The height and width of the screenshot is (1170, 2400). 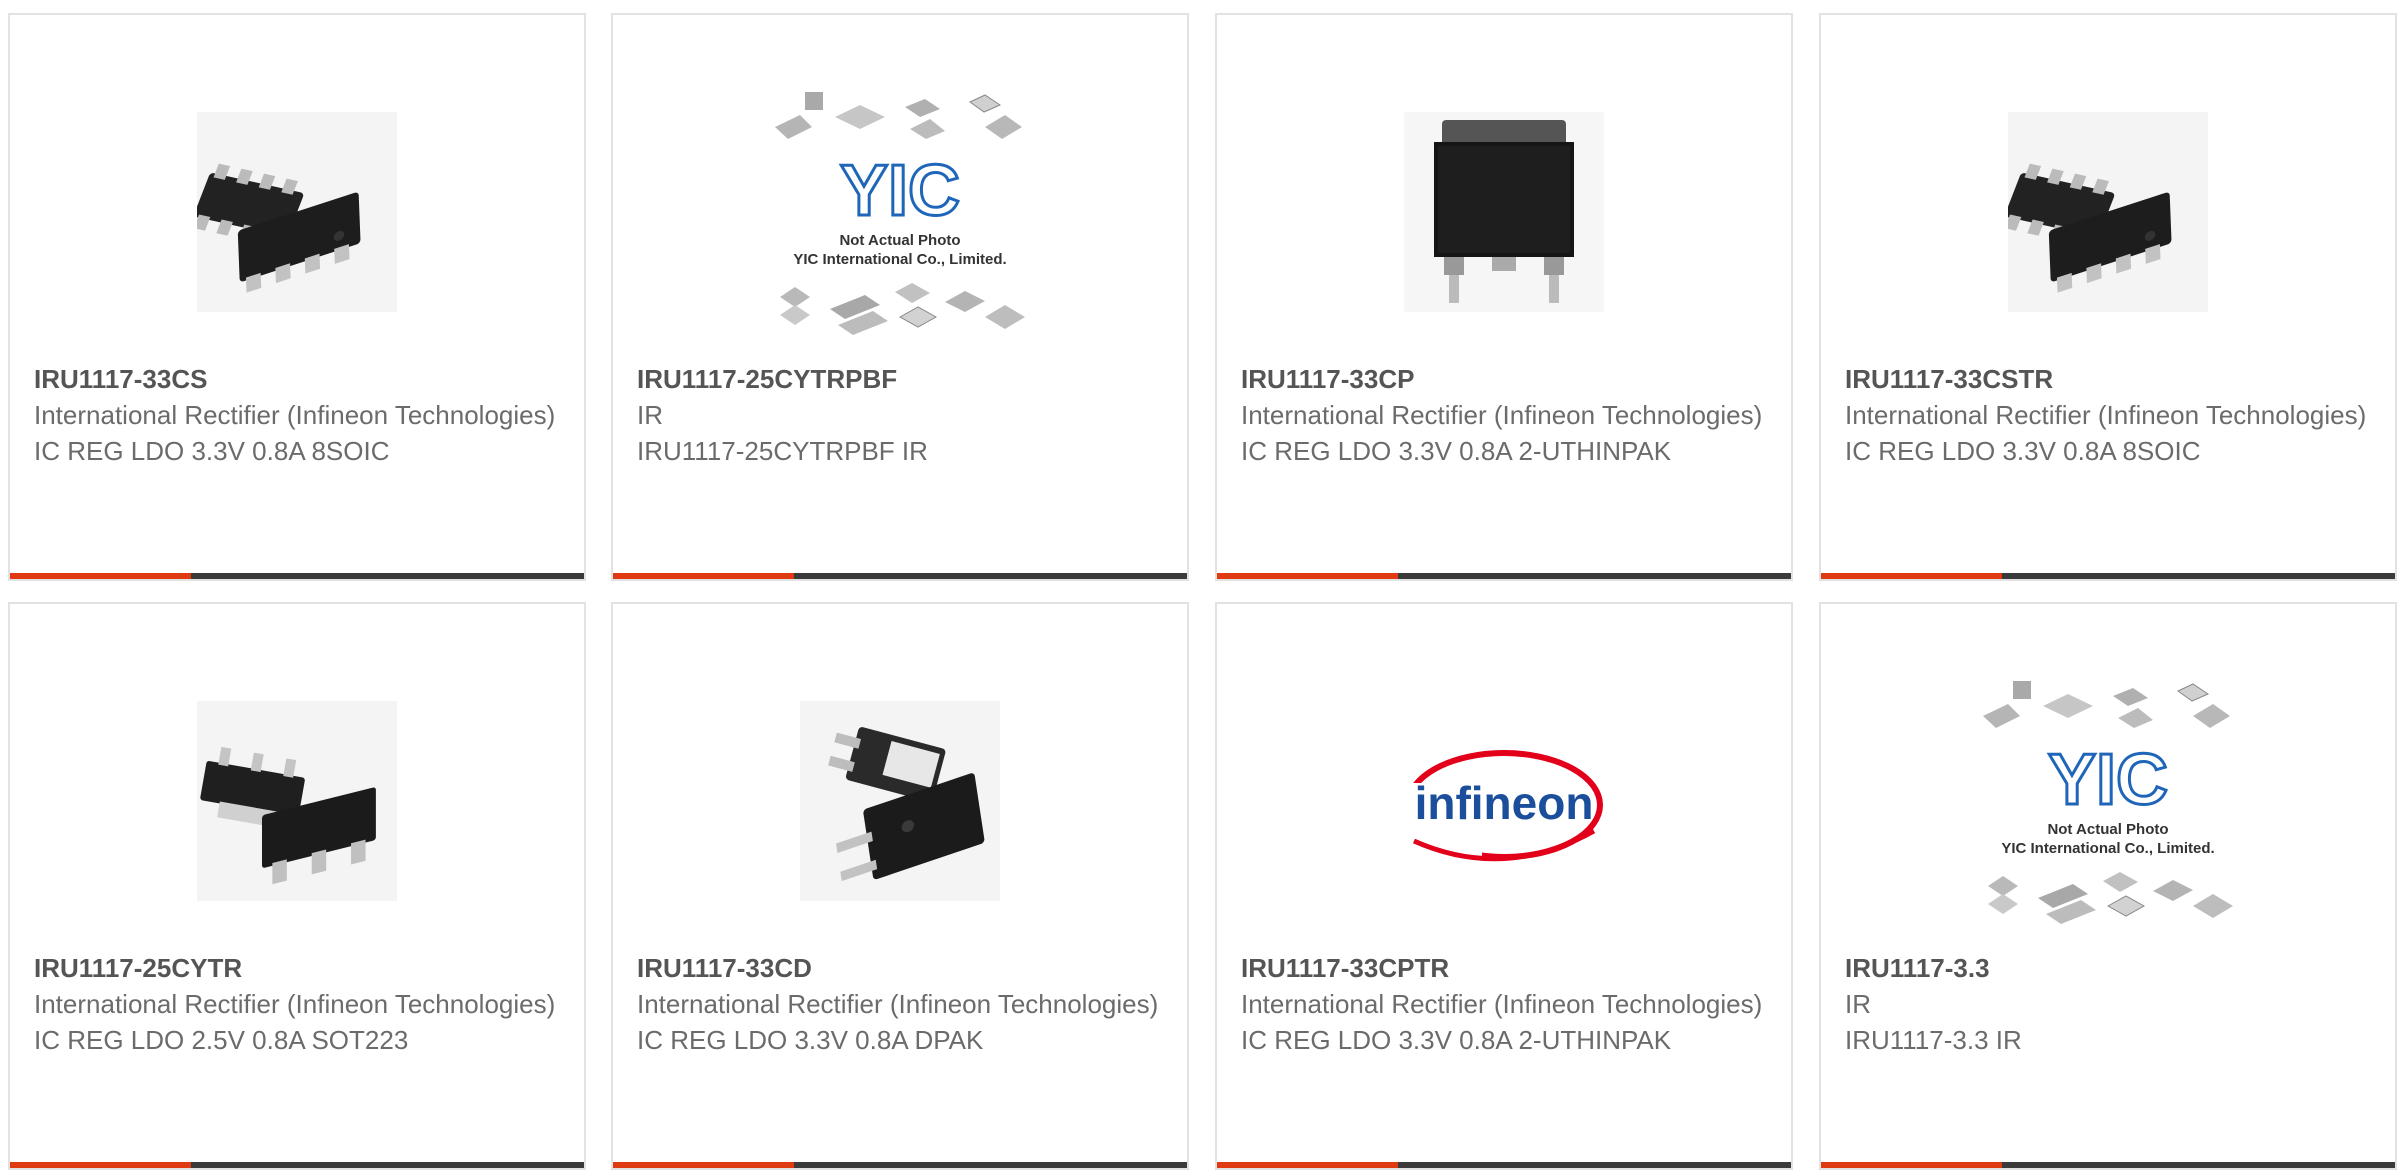 I want to click on to252-package-icon, so click(x=1504, y=212).